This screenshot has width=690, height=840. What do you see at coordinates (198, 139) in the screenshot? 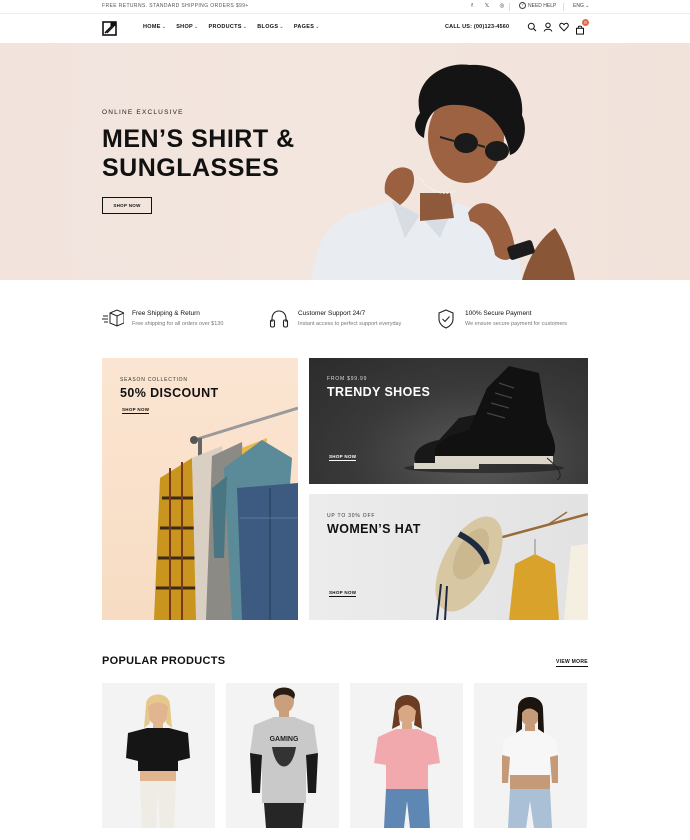
I see `hero-title-line-1: MEN’S SHIRT &` at bounding box center [198, 139].